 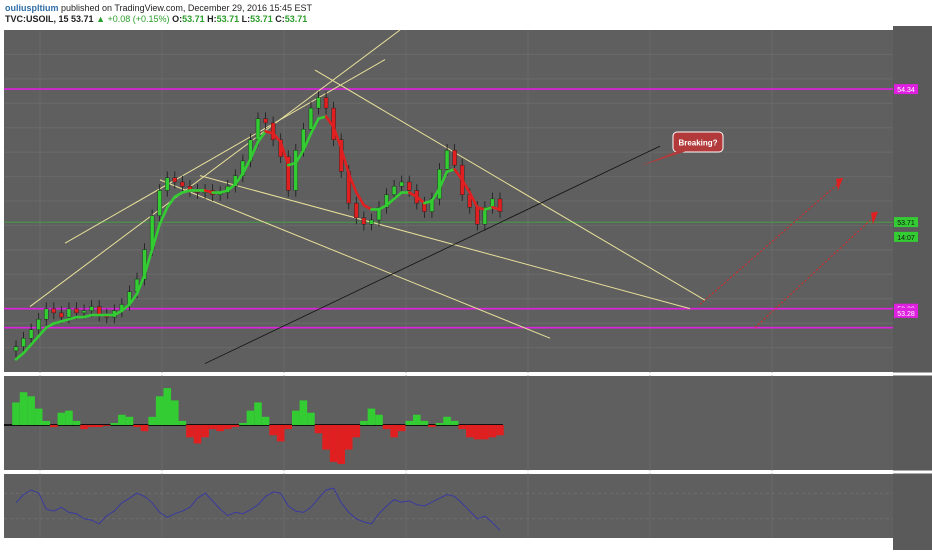 I want to click on close-value: 53.71, so click(x=296, y=19).